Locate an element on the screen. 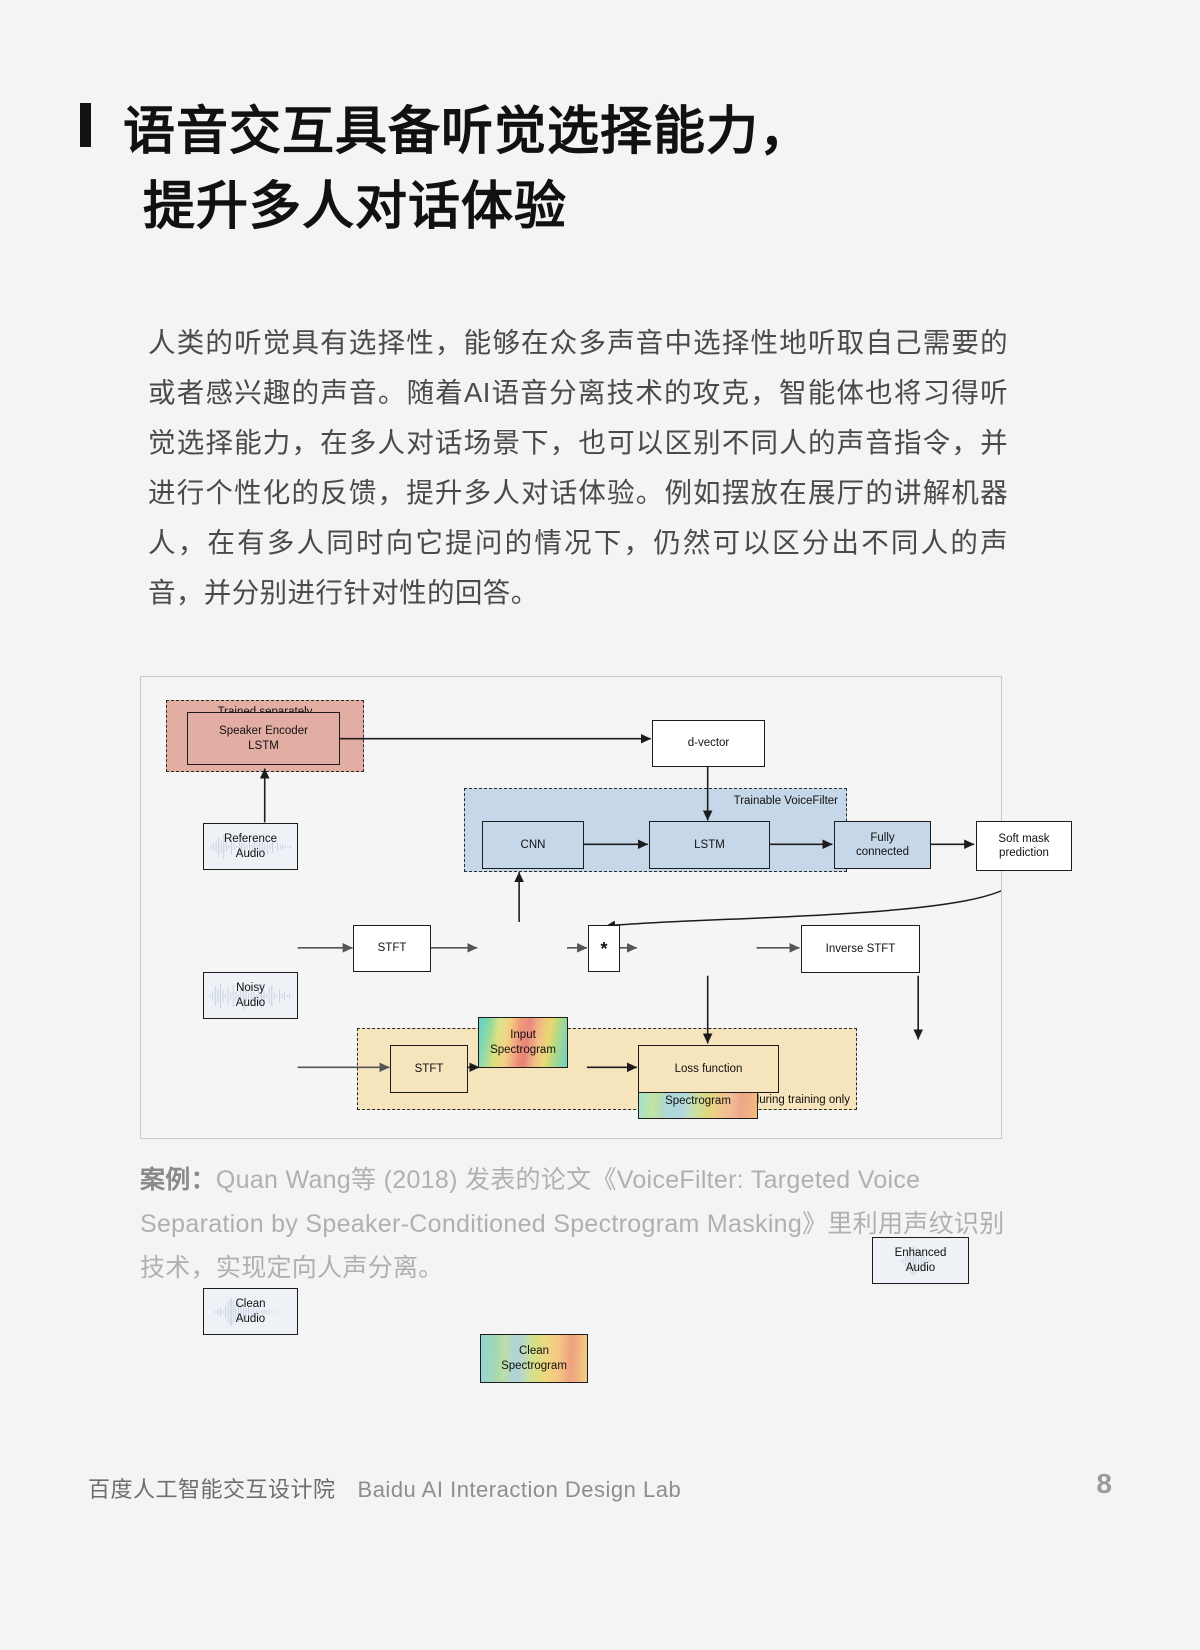 The height and width of the screenshot is (1650, 1200). node-lstm-label: LSTM is located at coordinates (709, 844).